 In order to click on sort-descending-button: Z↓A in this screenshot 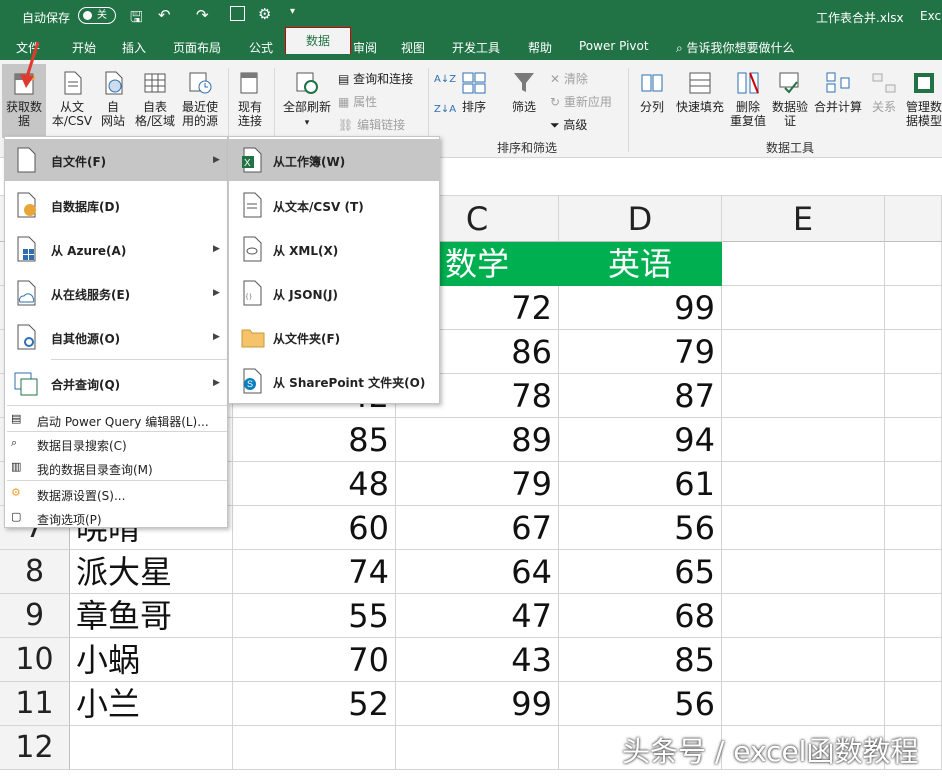, I will do `click(445, 109)`.